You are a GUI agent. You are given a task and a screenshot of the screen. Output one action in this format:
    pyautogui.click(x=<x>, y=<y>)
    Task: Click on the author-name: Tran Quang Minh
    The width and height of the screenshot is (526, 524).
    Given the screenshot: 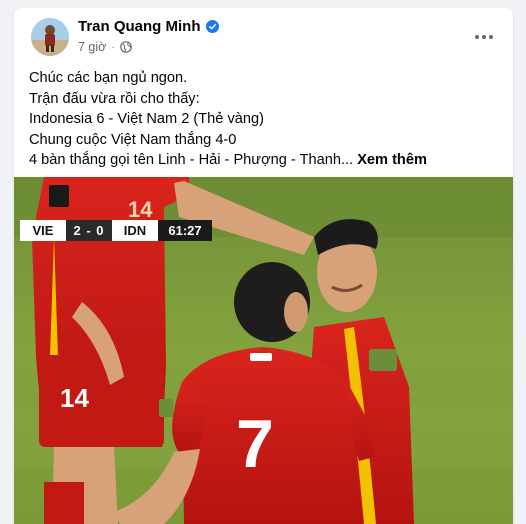 What is the action you would take?
    pyautogui.click(x=148, y=26)
    